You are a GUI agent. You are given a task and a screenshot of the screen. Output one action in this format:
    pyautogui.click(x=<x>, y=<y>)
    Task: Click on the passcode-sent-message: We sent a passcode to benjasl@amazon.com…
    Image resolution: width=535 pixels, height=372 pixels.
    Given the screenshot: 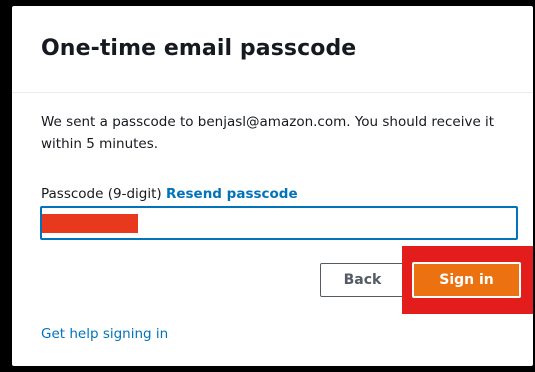 What is the action you would take?
    pyautogui.click(x=268, y=133)
    